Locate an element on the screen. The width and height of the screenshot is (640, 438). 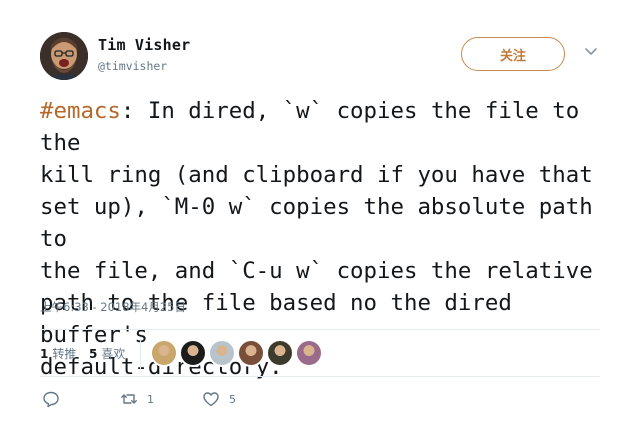
author-handle: @timvisher is located at coordinates (132, 66).